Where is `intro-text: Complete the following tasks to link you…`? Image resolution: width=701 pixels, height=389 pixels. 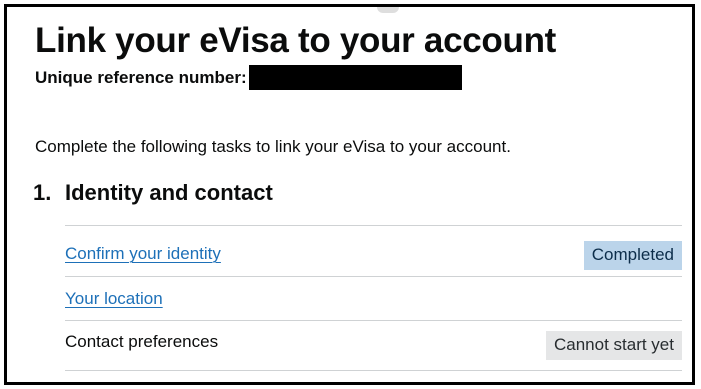 intro-text: Complete the following tasks to link you… is located at coordinates (273, 146).